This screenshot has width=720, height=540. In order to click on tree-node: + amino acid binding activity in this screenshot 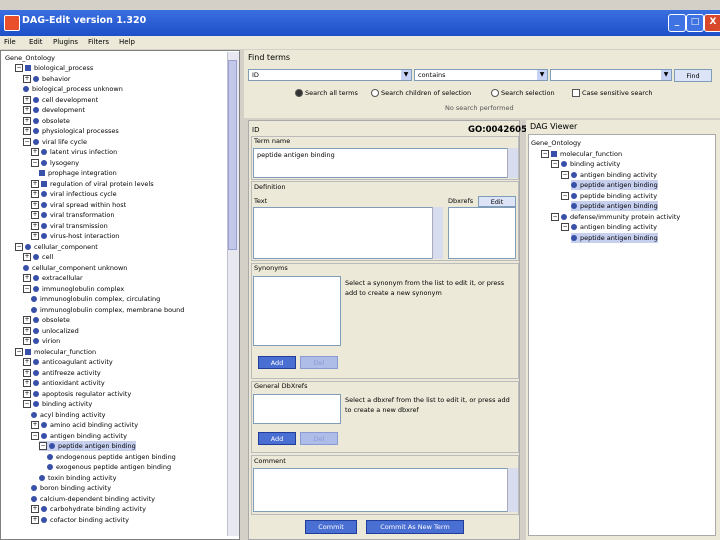, I will do `click(84, 425)`.